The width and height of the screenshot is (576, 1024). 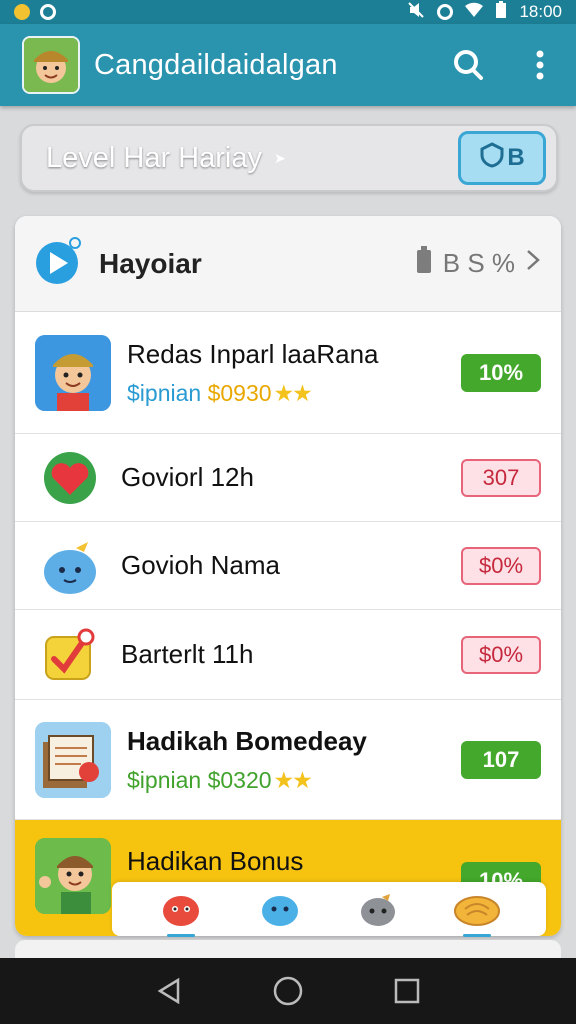 I want to click on percent-badge: 107, so click(x=501, y=759).